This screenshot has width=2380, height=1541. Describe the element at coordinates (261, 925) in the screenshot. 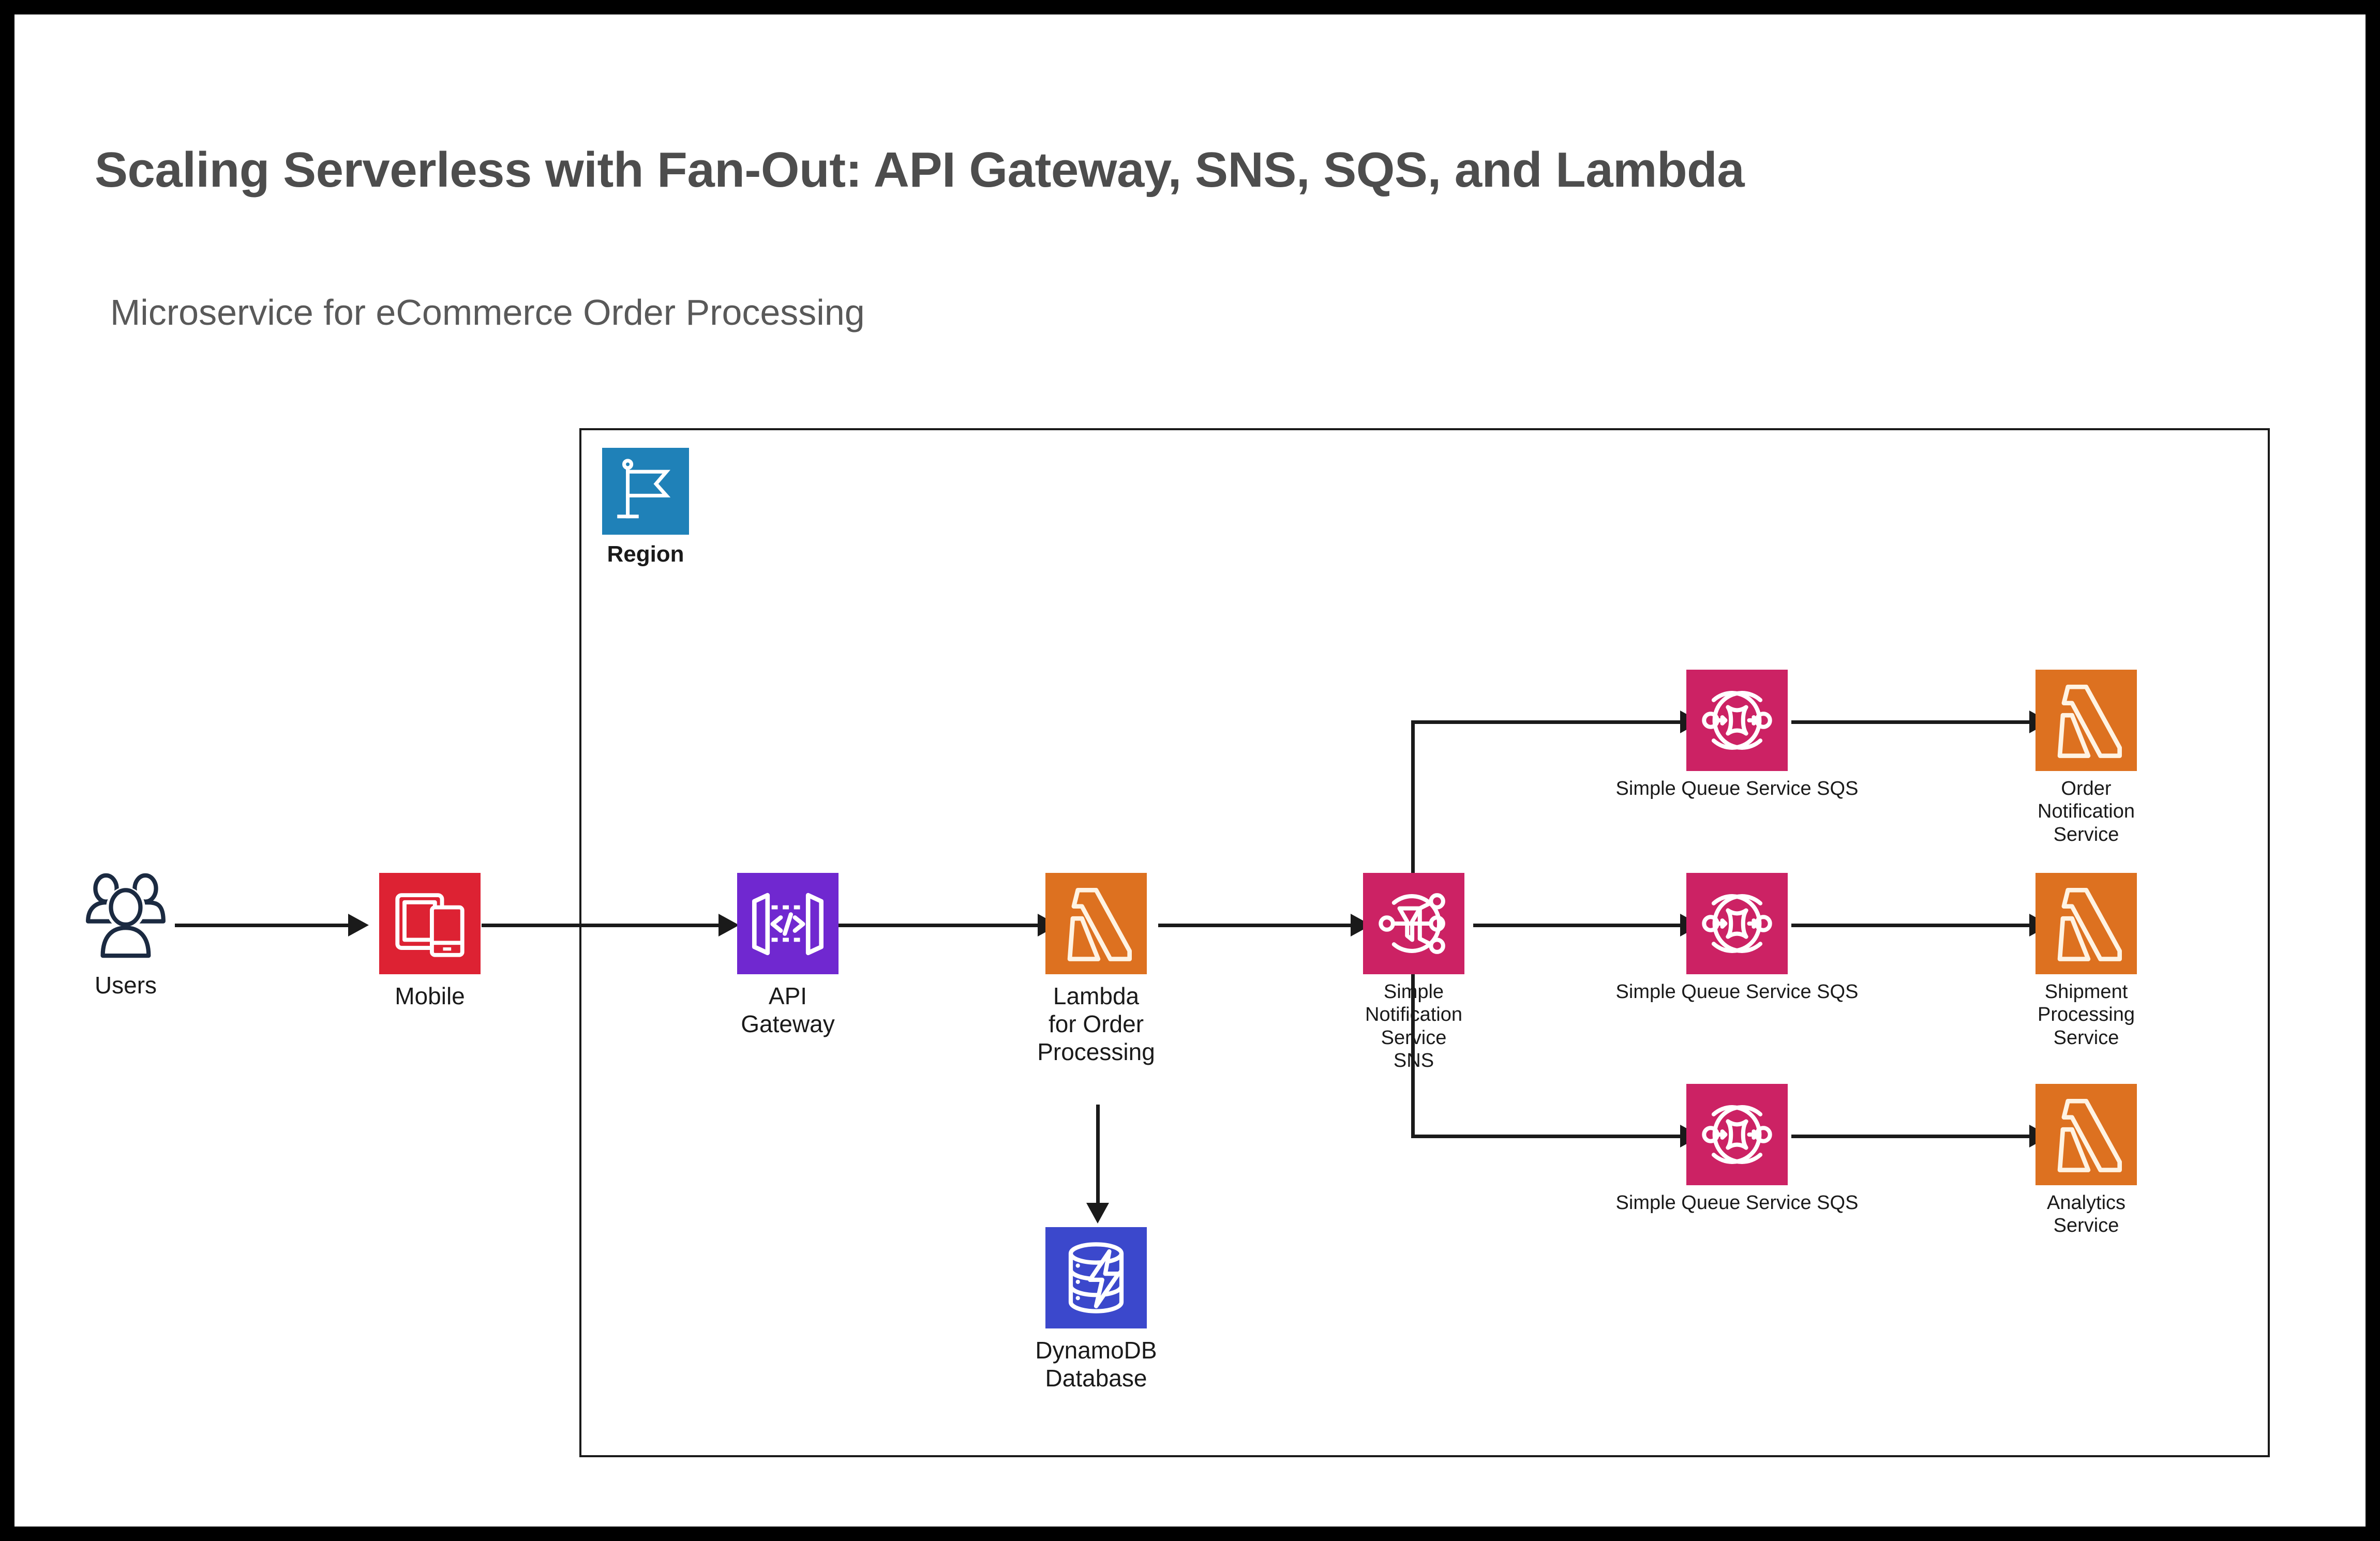

I see `connector-users-mobile` at that location.